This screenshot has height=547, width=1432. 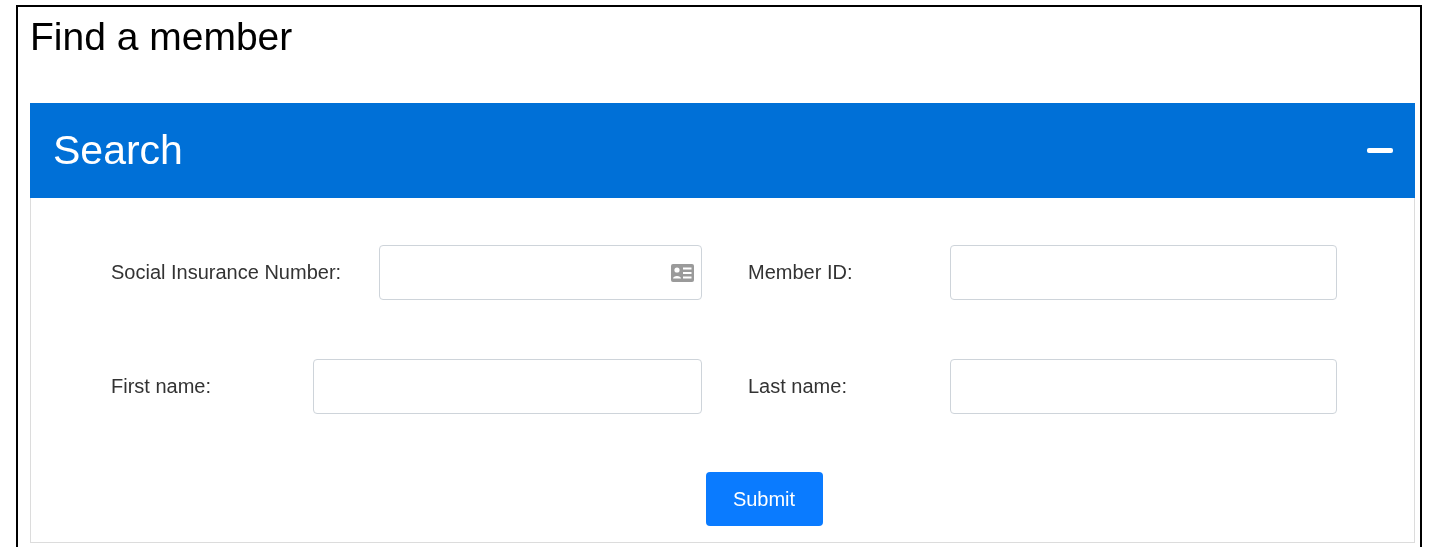 What do you see at coordinates (764, 499) in the screenshot?
I see `submit-button: Submit` at bounding box center [764, 499].